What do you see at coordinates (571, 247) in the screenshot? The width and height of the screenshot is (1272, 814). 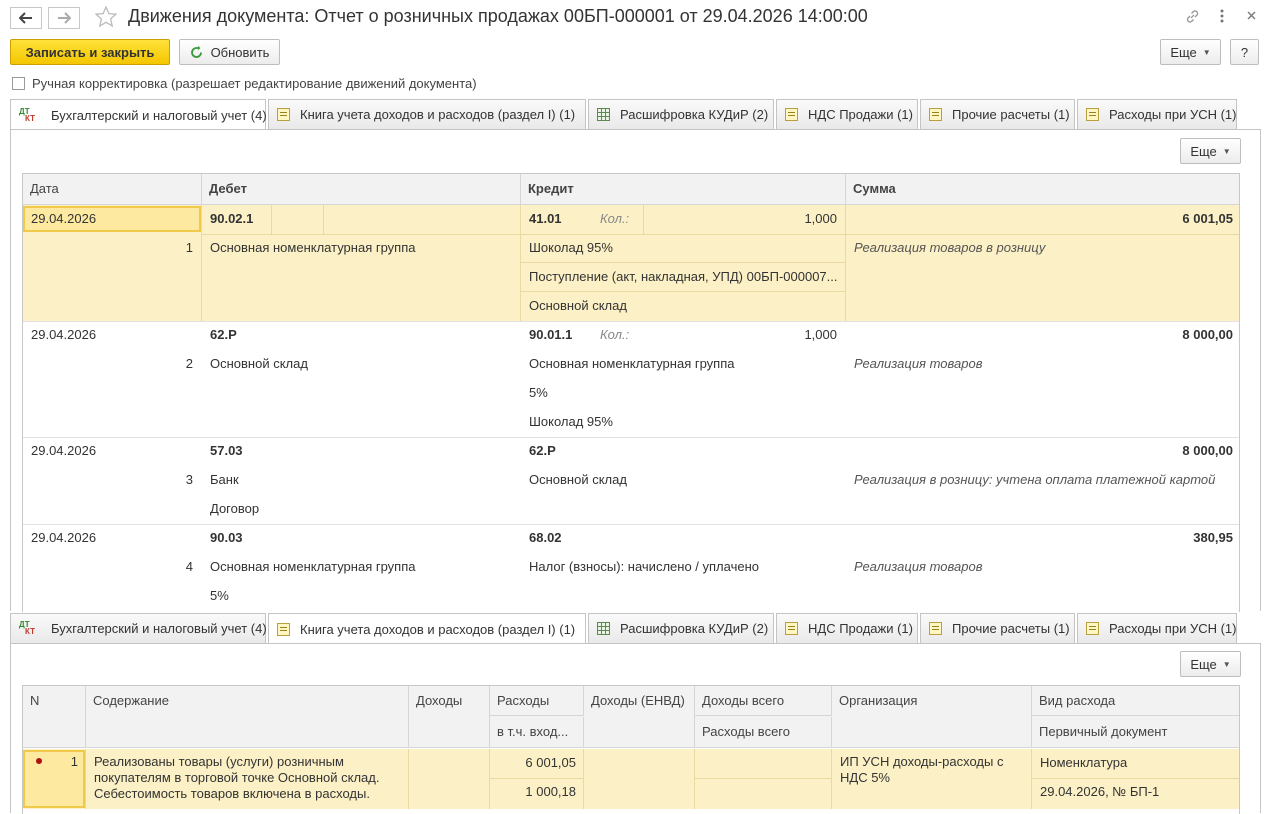 I see `row1-credit-line-1: Шоколад 95%` at bounding box center [571, 247].